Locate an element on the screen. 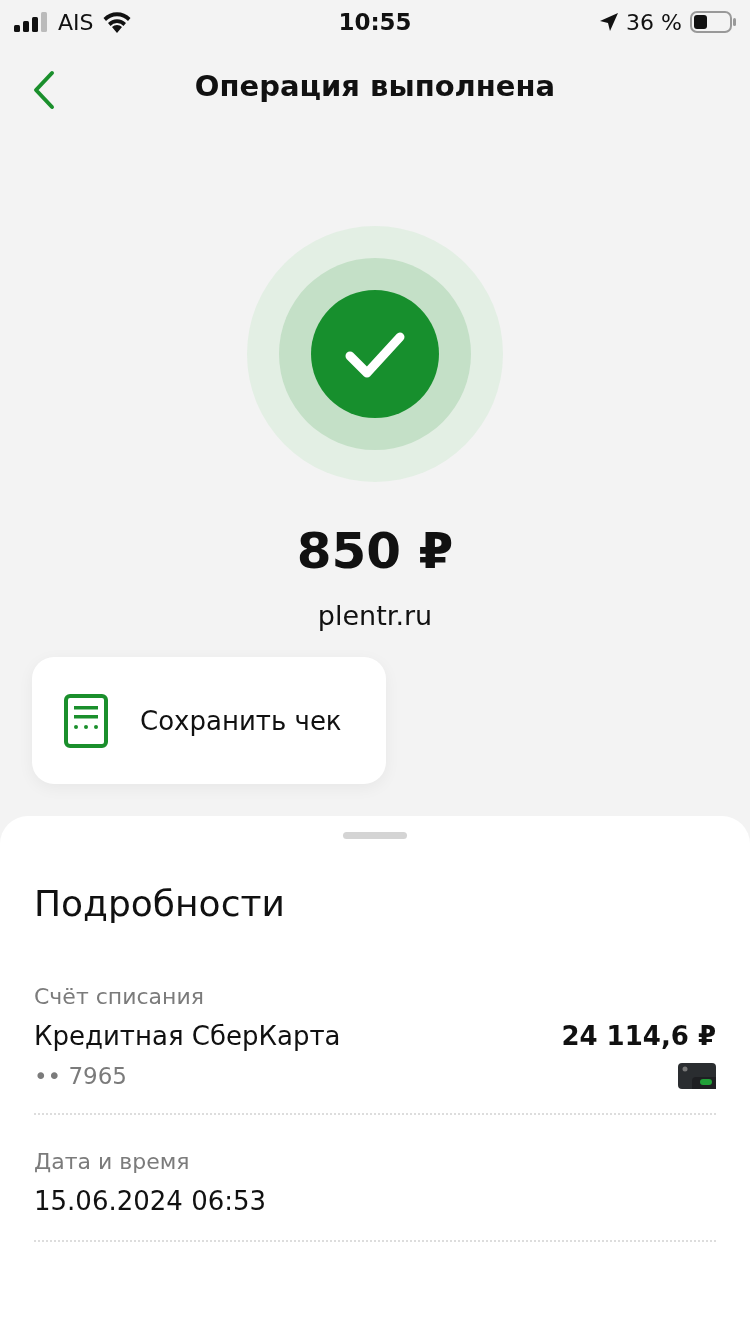 The width and height of the screenshot is (750, 1334). field-label: Дата и время is located at coordinates (112, 1161).